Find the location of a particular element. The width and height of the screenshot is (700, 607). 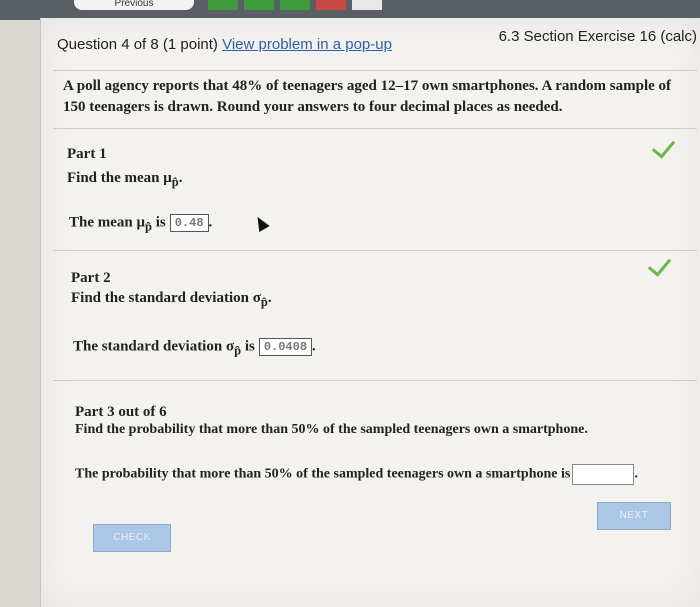

popup-link: View problem in a pop-up is located at coordinates (307, 44).